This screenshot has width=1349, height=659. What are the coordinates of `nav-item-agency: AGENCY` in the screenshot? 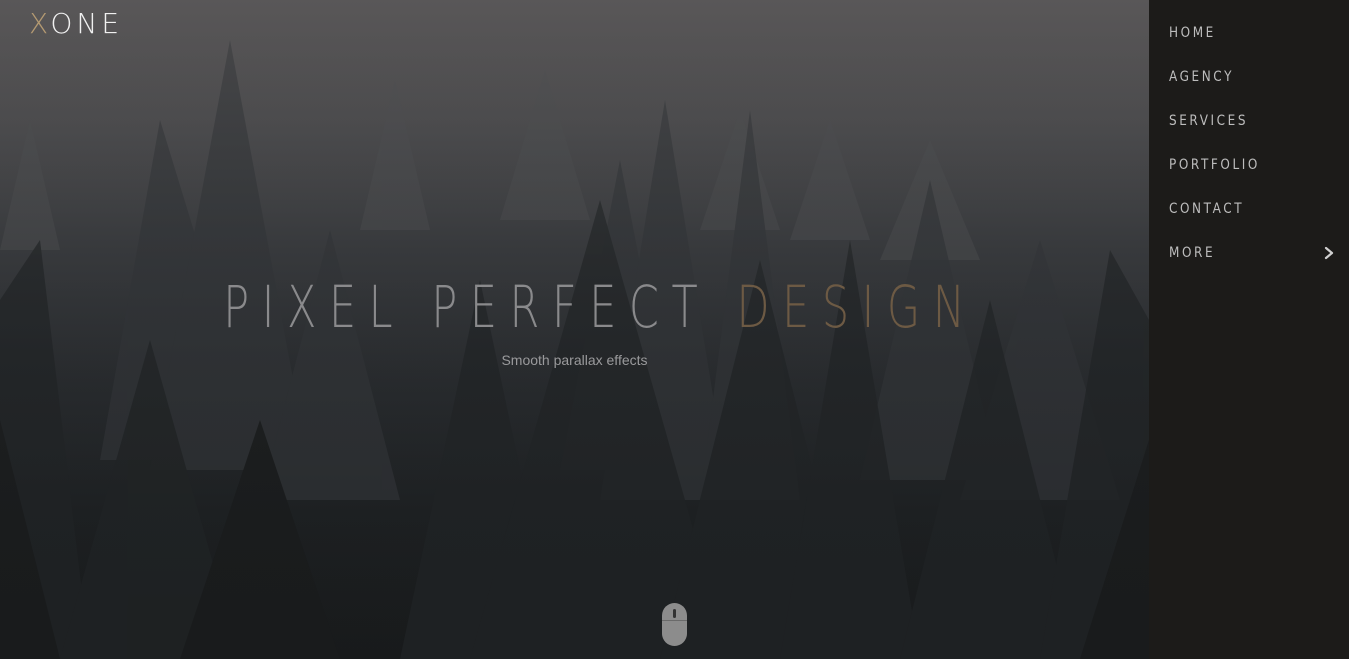 It's located at (1252, 77).